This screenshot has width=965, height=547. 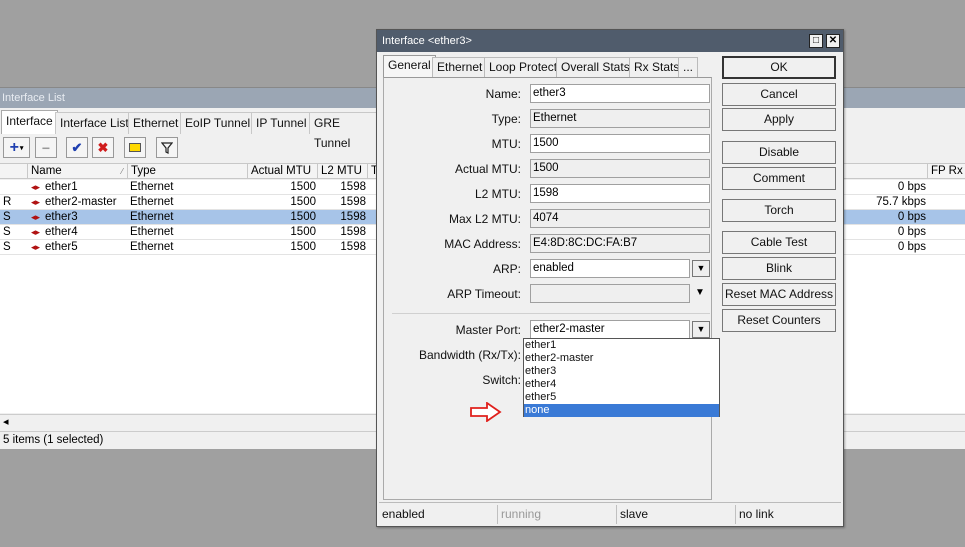 What do you see at coordinates (779, 242) in the screenshot?
I see `cable-test-button: Cable Test` at bounding box center [779, 242].